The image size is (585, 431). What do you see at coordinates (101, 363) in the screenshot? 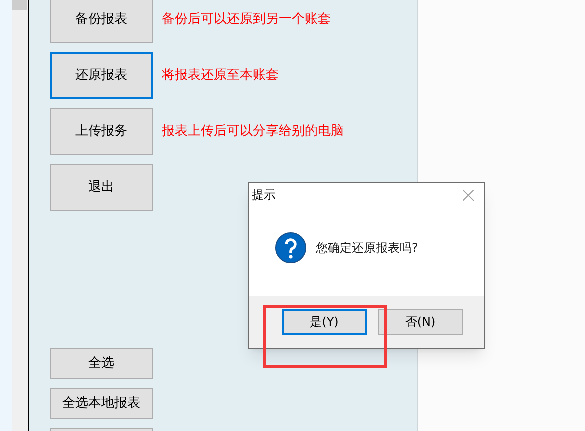
I see `select-button: 全选` at bounding box center [101, 363].